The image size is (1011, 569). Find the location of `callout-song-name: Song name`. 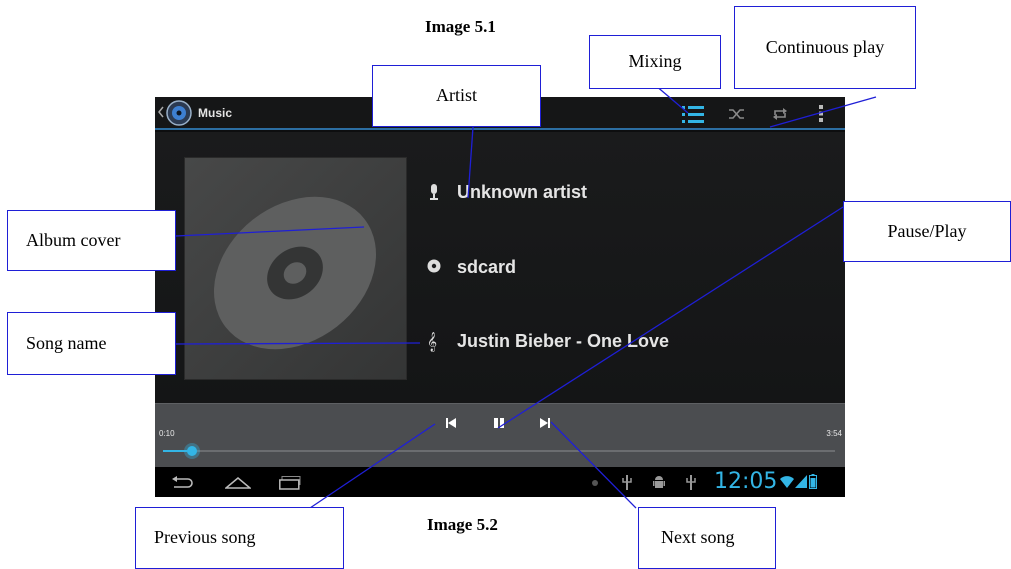

callout-song-name: Song name is located at coordinates (91, 343).